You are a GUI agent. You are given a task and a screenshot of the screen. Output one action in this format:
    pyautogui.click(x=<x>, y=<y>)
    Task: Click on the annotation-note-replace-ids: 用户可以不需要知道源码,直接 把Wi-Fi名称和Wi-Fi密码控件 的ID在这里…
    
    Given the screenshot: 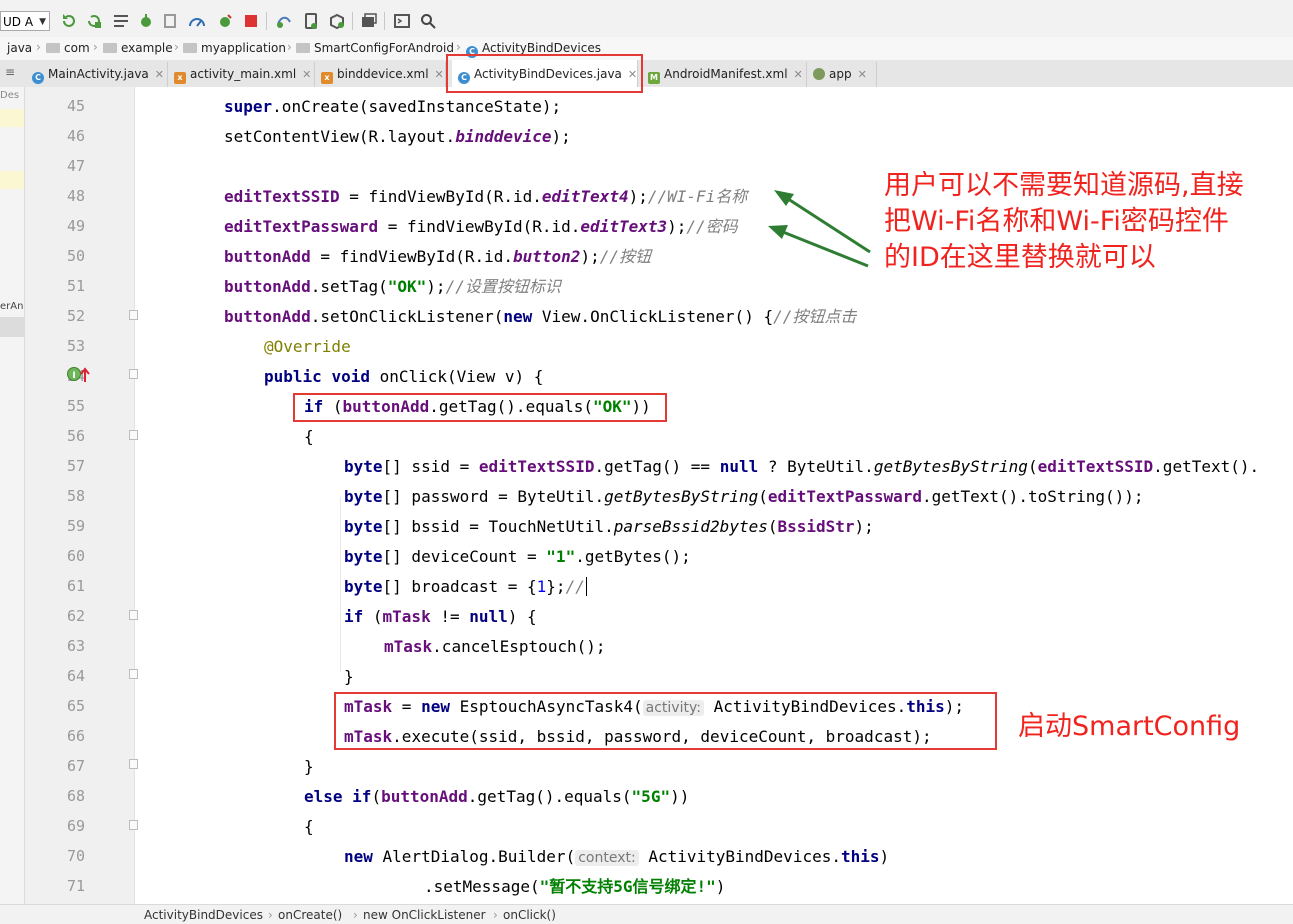 What is the action you would take?
    pyautogui.click(x=1064, y=221)
    